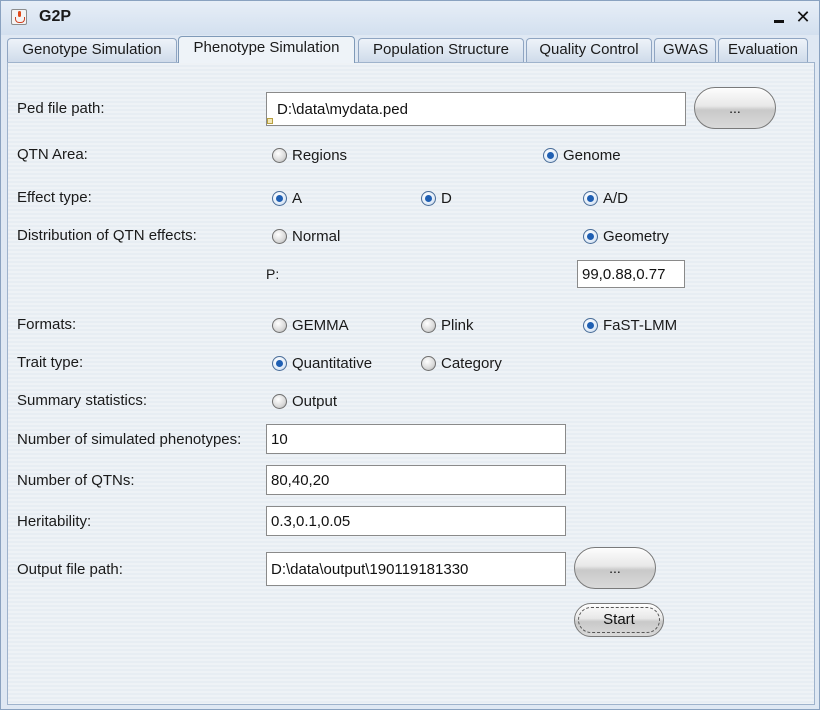 The width and height of the screenshot is (820, 710). I want to click on tab-gwas: GWAS, so click(685, 50).